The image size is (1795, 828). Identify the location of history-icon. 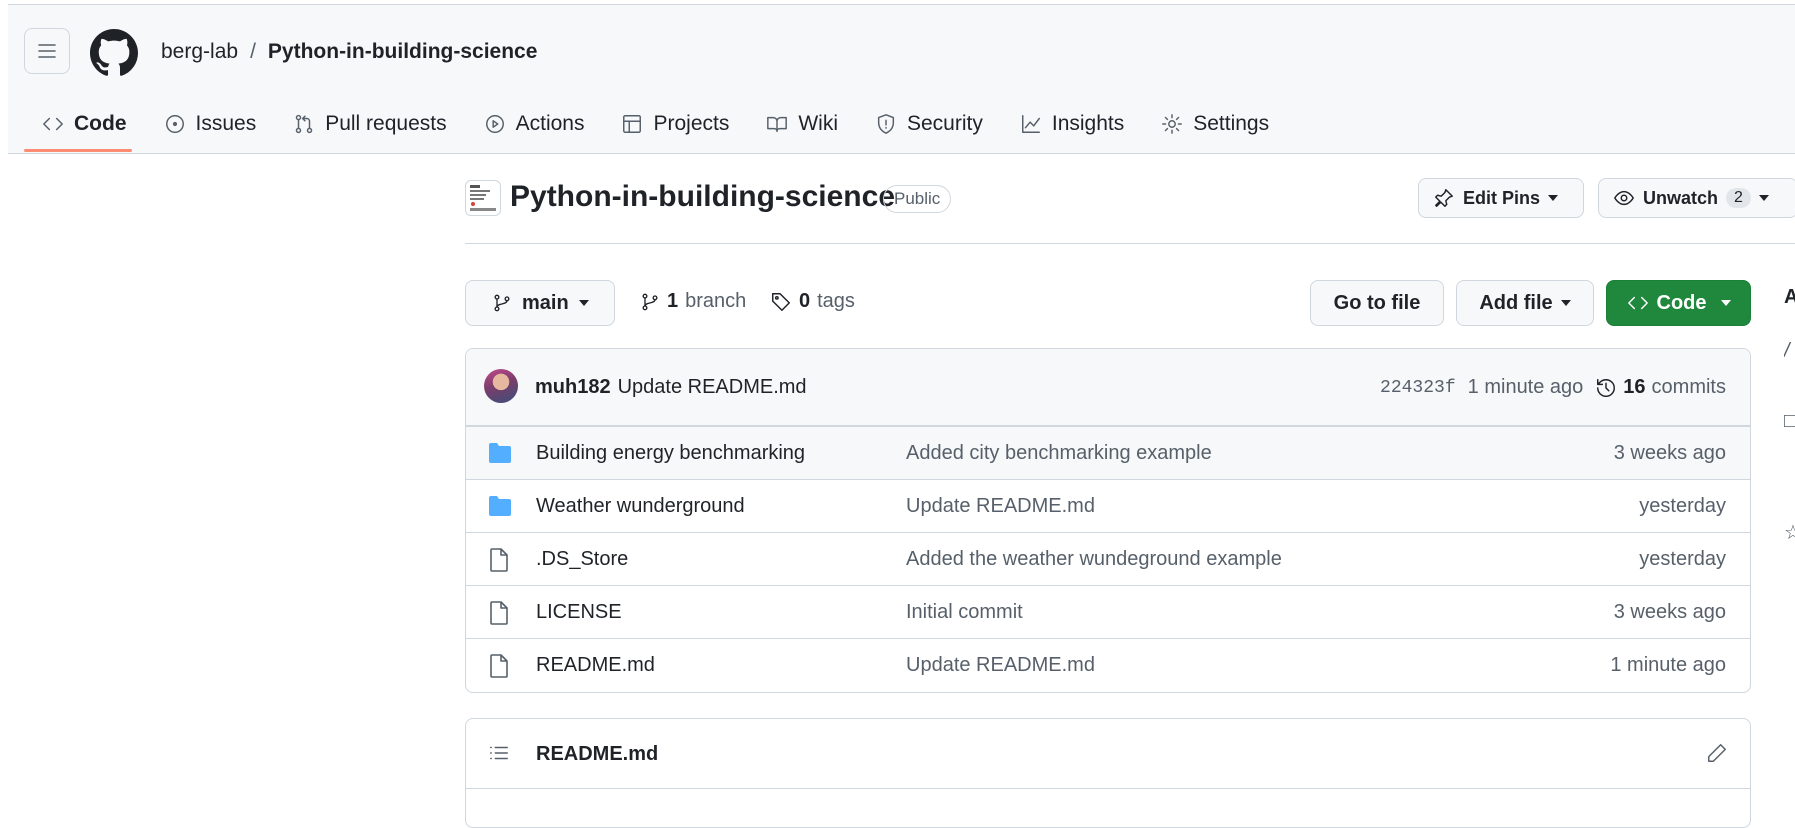
(1606, 388).